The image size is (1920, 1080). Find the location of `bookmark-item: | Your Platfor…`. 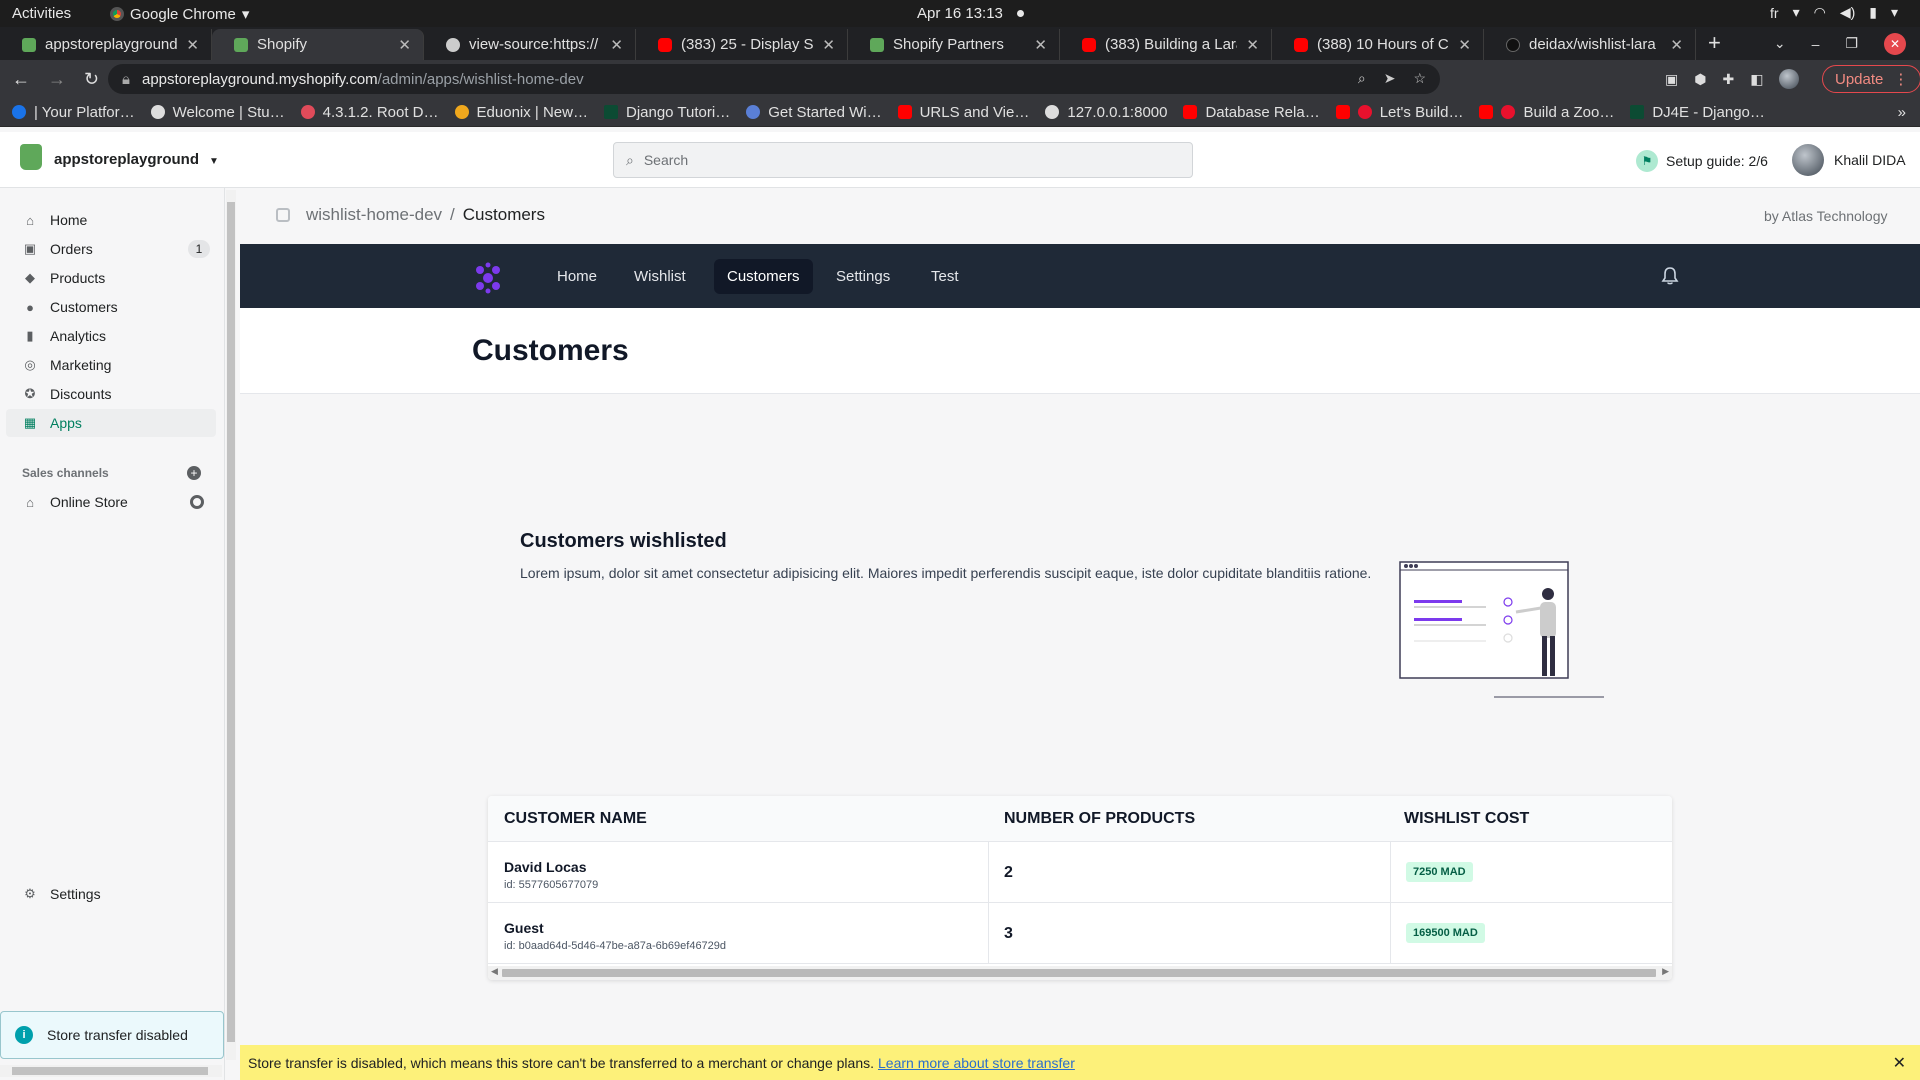

bookmark-item: | Your Platfor… is located at coordinates (73, 112).